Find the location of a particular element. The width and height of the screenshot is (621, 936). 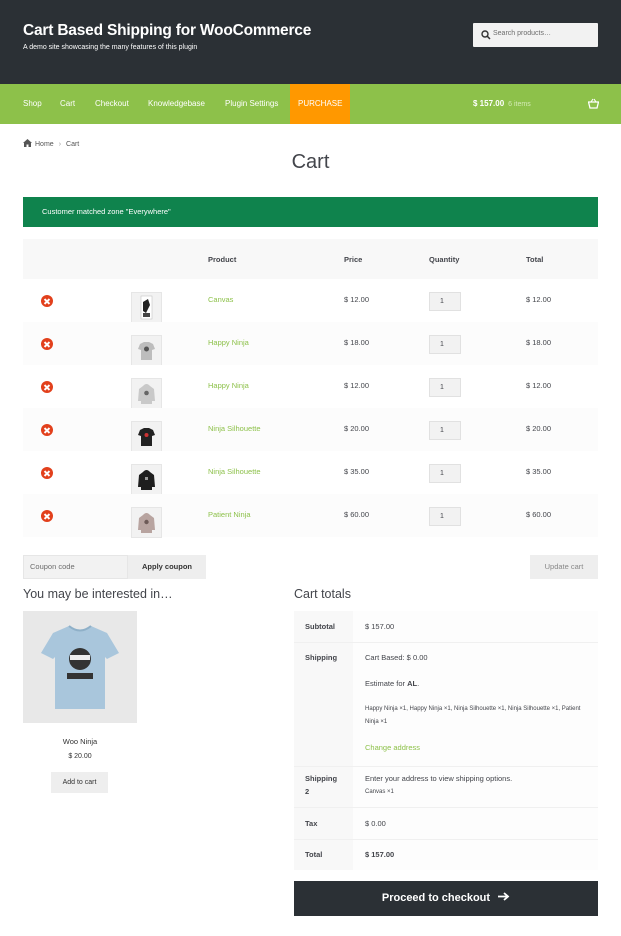

breadcrumb: Home › Cart is located at coordinates (51, 143).